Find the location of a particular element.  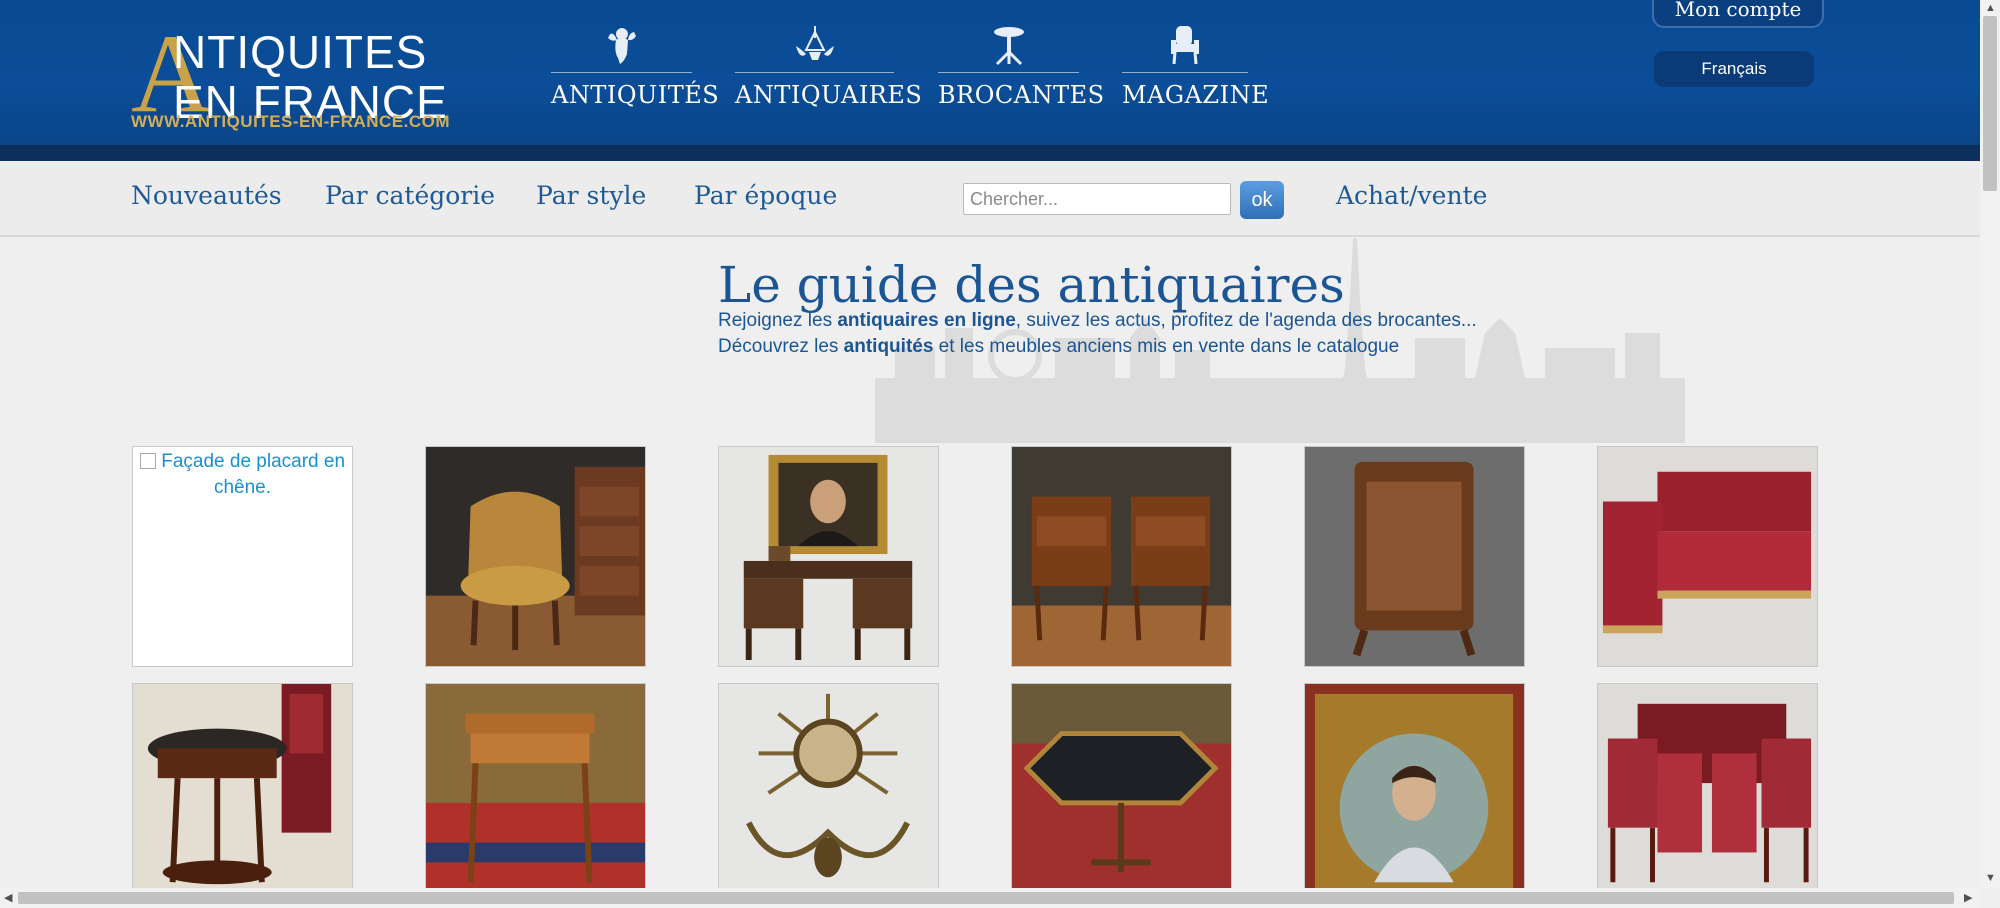

product-tile-writing-table is located at coordinates (535, 793).